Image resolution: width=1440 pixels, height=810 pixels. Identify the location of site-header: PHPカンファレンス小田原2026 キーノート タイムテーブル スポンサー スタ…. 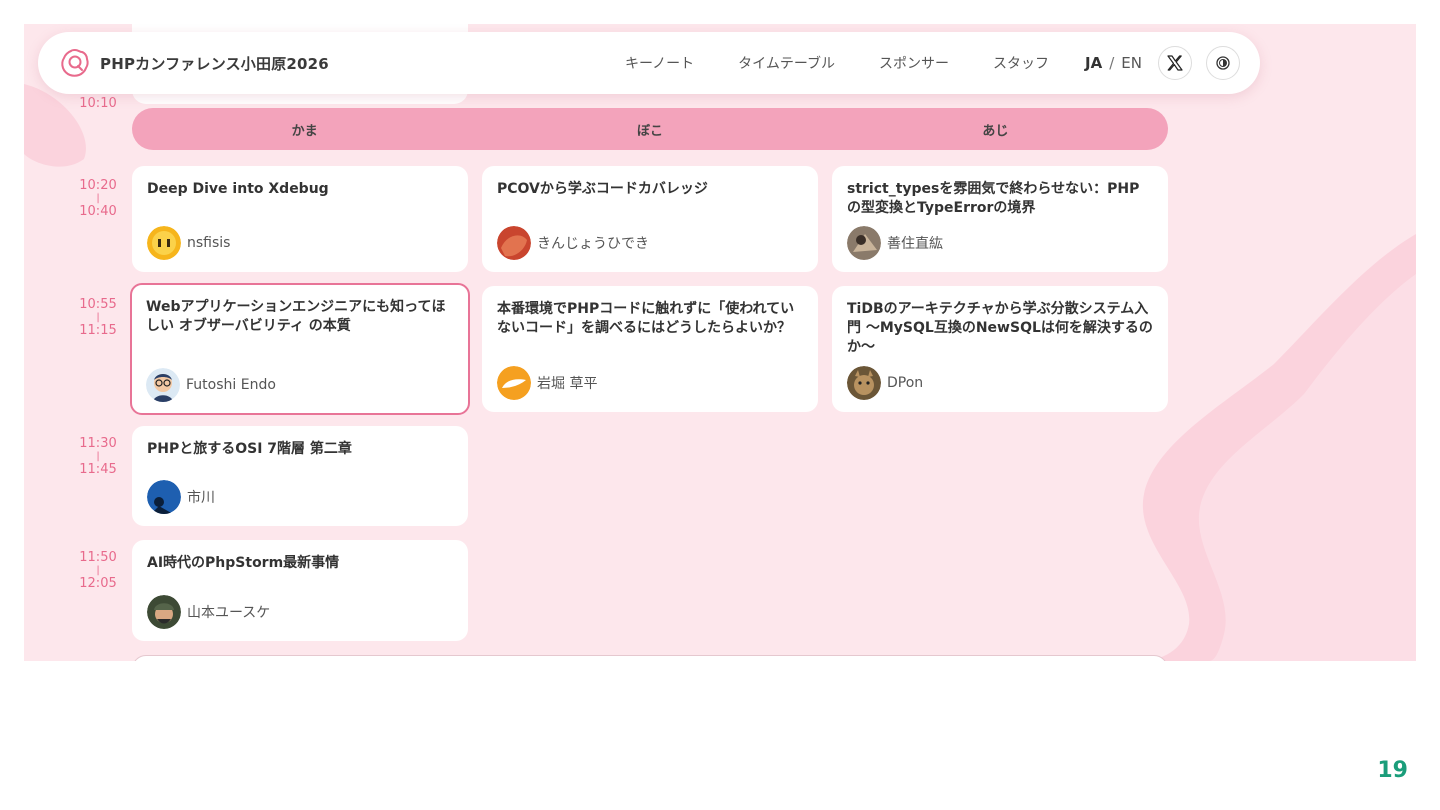
(649, 63).